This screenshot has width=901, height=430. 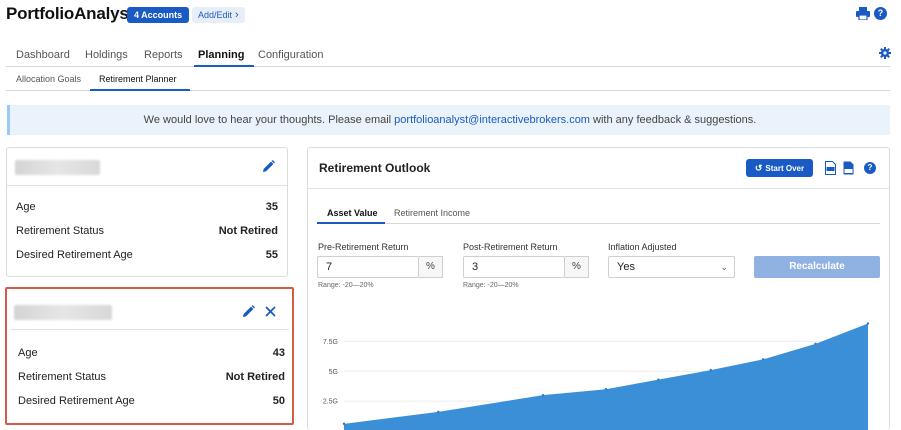 I want to click on profile-row-age: Age 43, so click(x=151, y=353).